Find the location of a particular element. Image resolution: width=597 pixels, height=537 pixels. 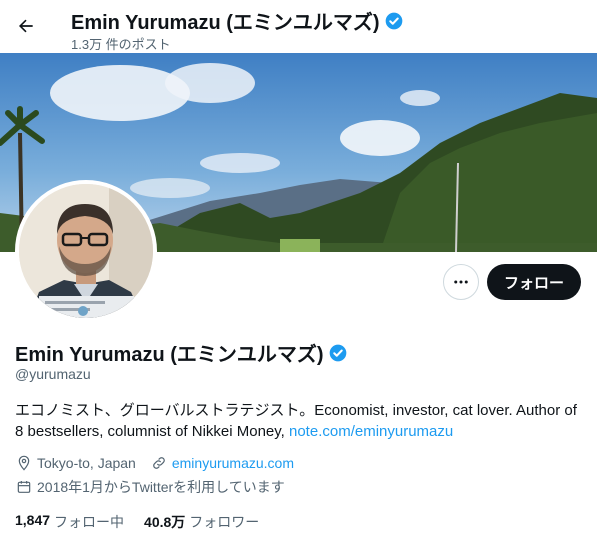

location: Tokyo-to, Japan is located at coordinates (86, 463).